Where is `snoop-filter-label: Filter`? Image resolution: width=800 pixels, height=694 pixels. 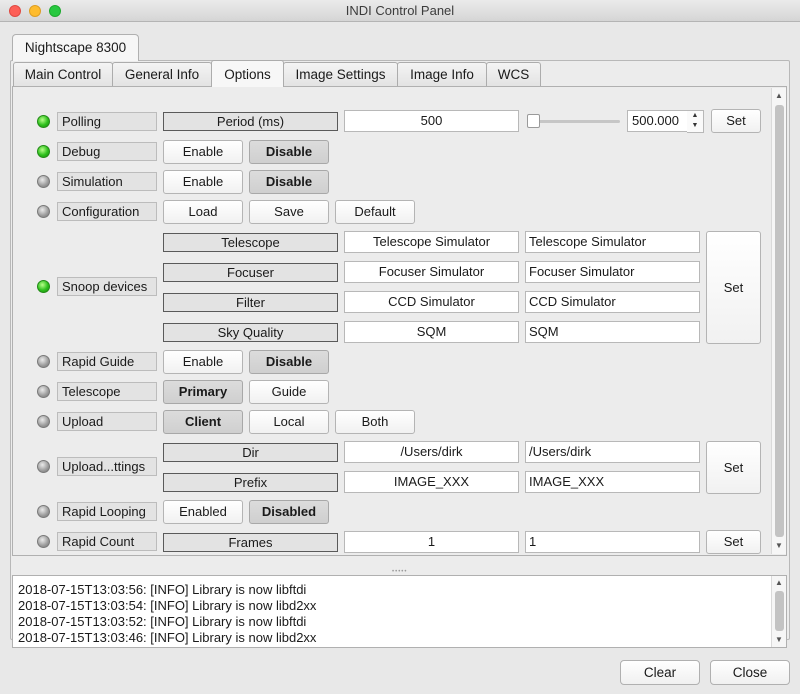
snoop-filter-label: Filter is located at coordinates (250, 302).